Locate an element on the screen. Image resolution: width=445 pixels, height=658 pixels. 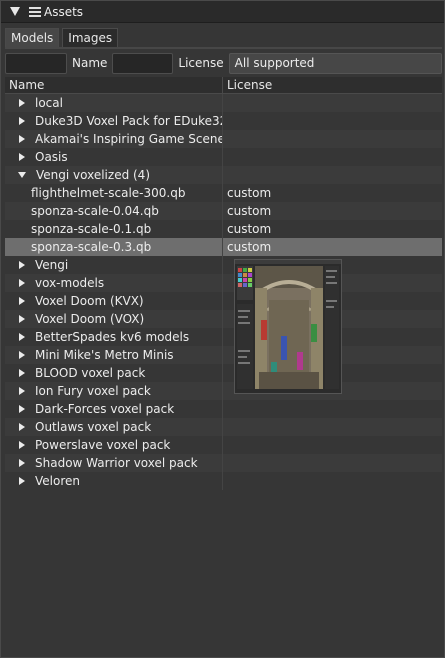
panel-titlebar: Assets is located at coordinates (222, 12).